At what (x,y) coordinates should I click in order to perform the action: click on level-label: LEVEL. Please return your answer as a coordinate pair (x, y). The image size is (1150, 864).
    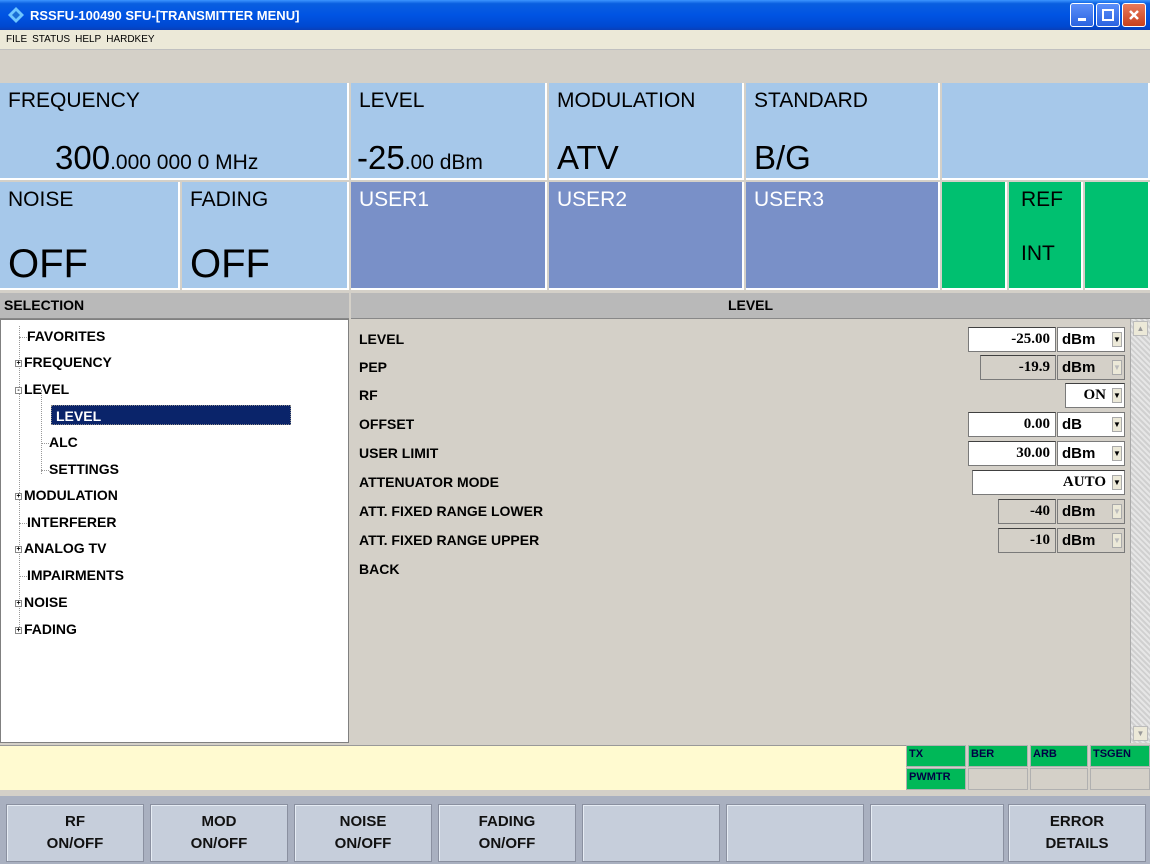
    Looking at the image, I should click on (392, 100).